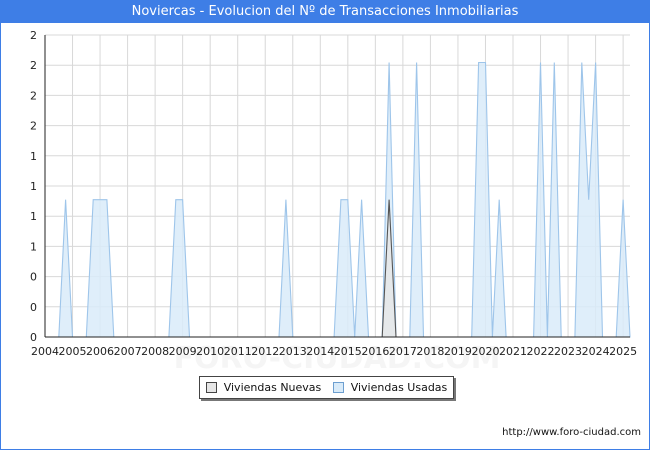 This screenshot has height=450, width=650. Describe the element at coordinates (403, 351) in the screenshot. I see `x-tick-label: 2017` at that location.